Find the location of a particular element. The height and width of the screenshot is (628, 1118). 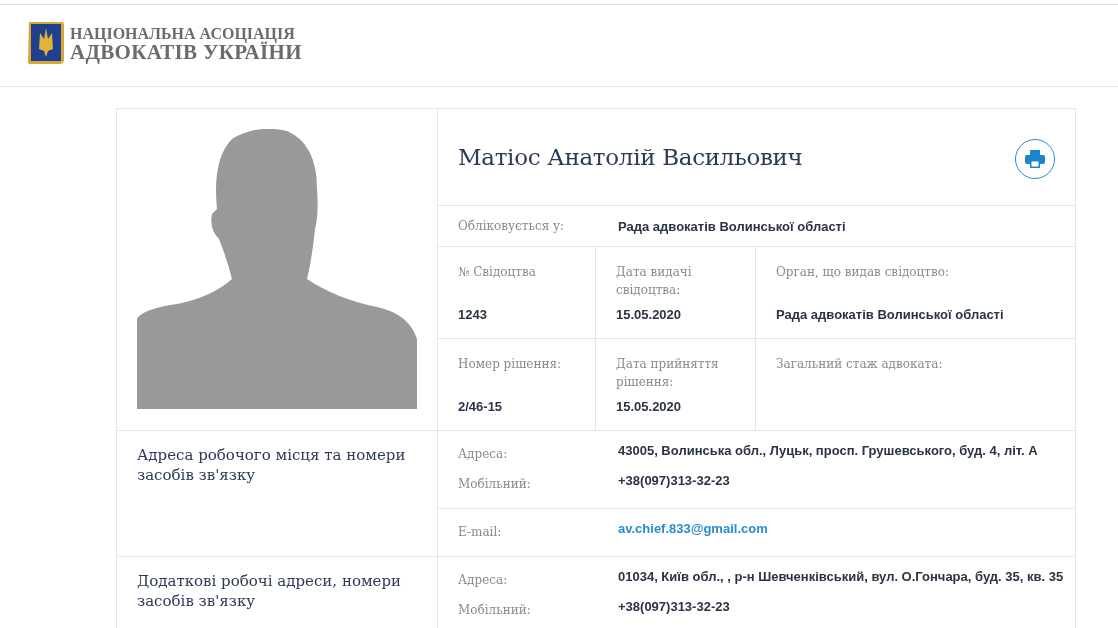

trident-emblem-icon is located at coordinates (46, 43).